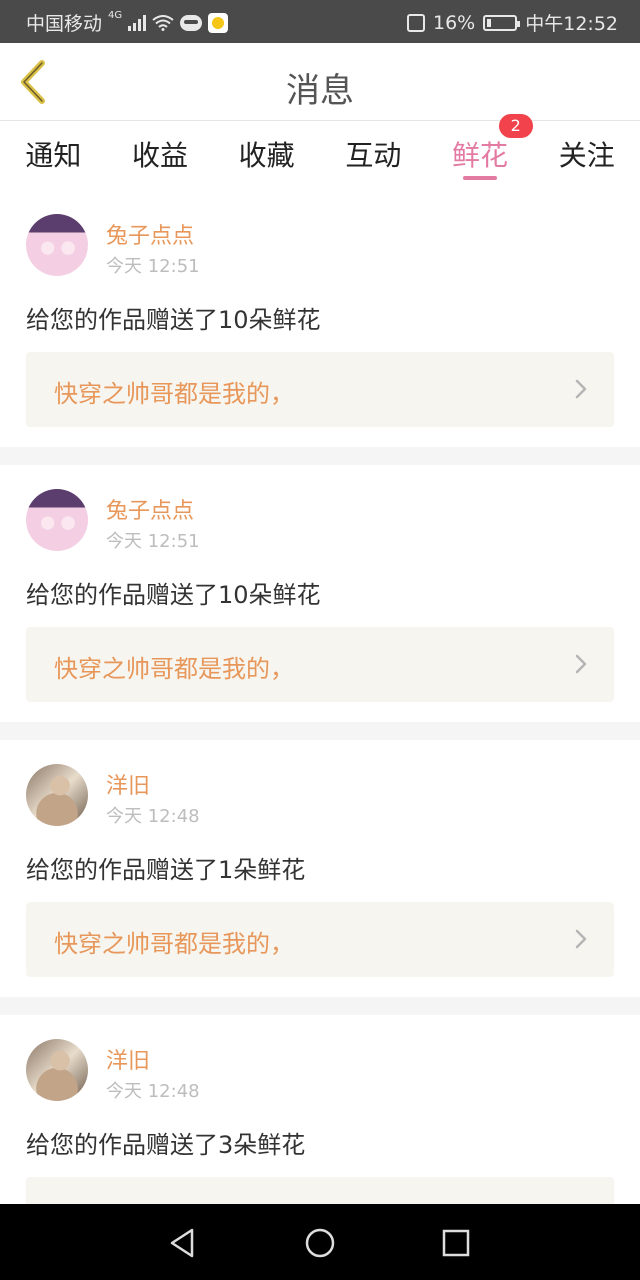 The width and height of the screenshot is (640, 1280). What do you see at coordinates (64, 24) in the screenshot?
I see `carrier-label: 中国移动` at bounding box center [64, 24].